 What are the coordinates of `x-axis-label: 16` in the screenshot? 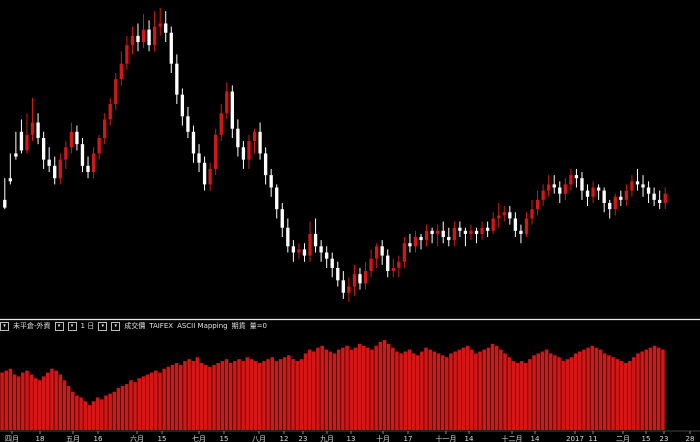 It's located at (98, 438).